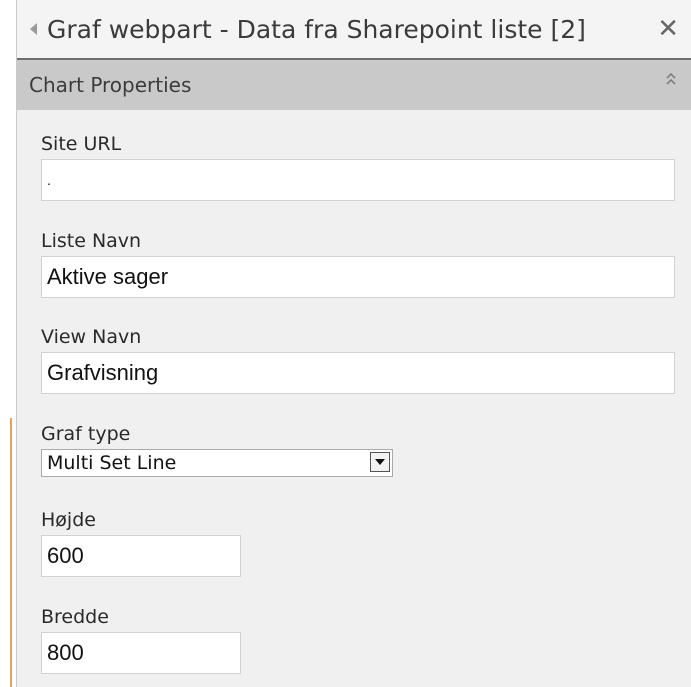 The image size is (691, 687). Describe the element at coordinates (91, 337) in the screenshot. I see `view-navn-label: View Navn` at that location.